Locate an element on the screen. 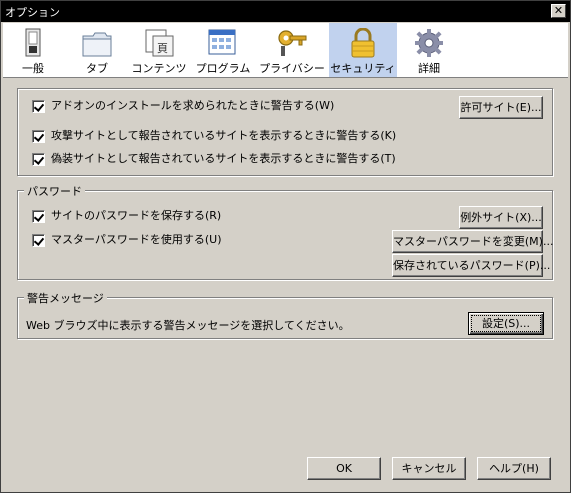  tab-content: 頁 コンテンツ is located at coordinates (159, 50).